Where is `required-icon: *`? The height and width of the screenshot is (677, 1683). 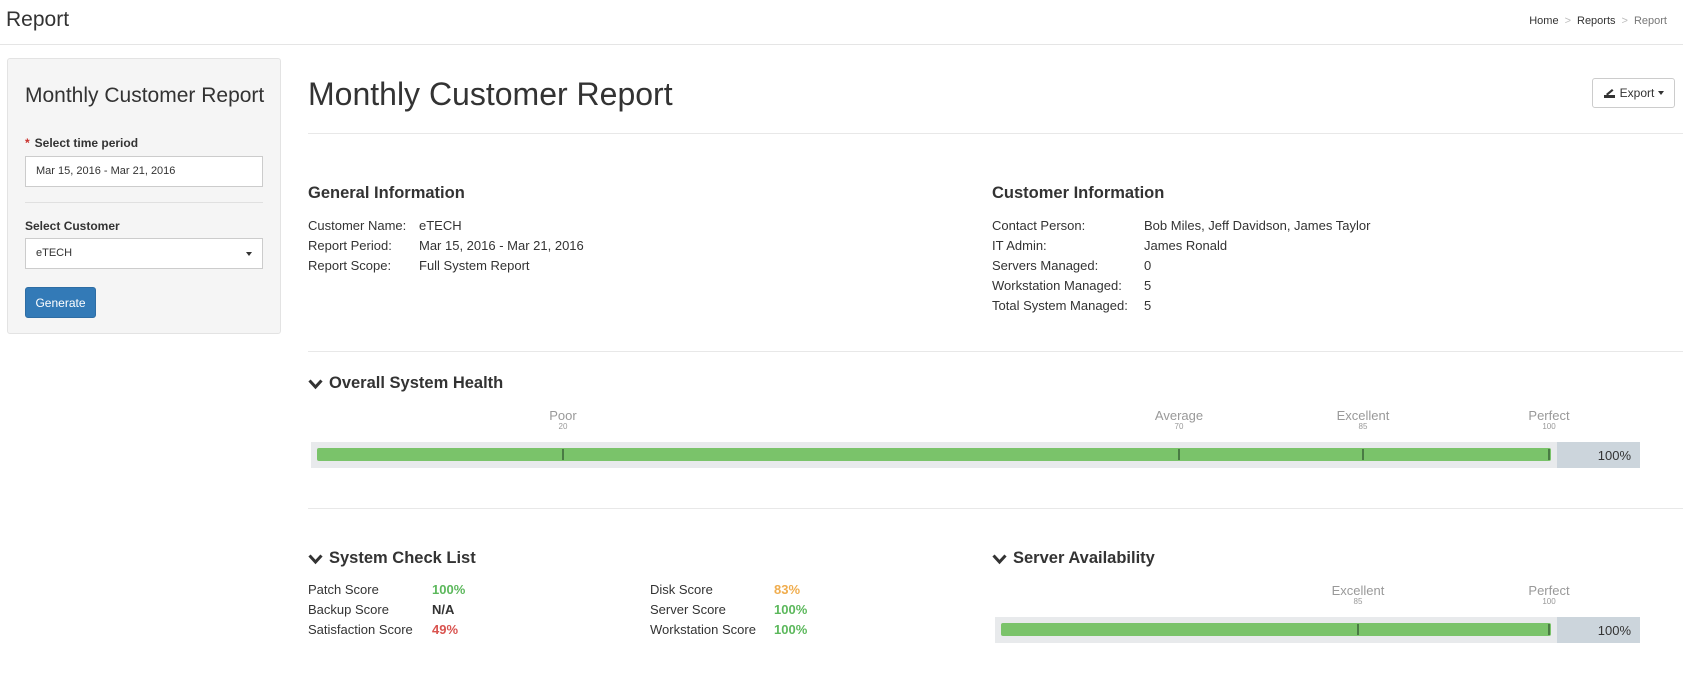
required-icon: * is located at coordinates (27, 143).